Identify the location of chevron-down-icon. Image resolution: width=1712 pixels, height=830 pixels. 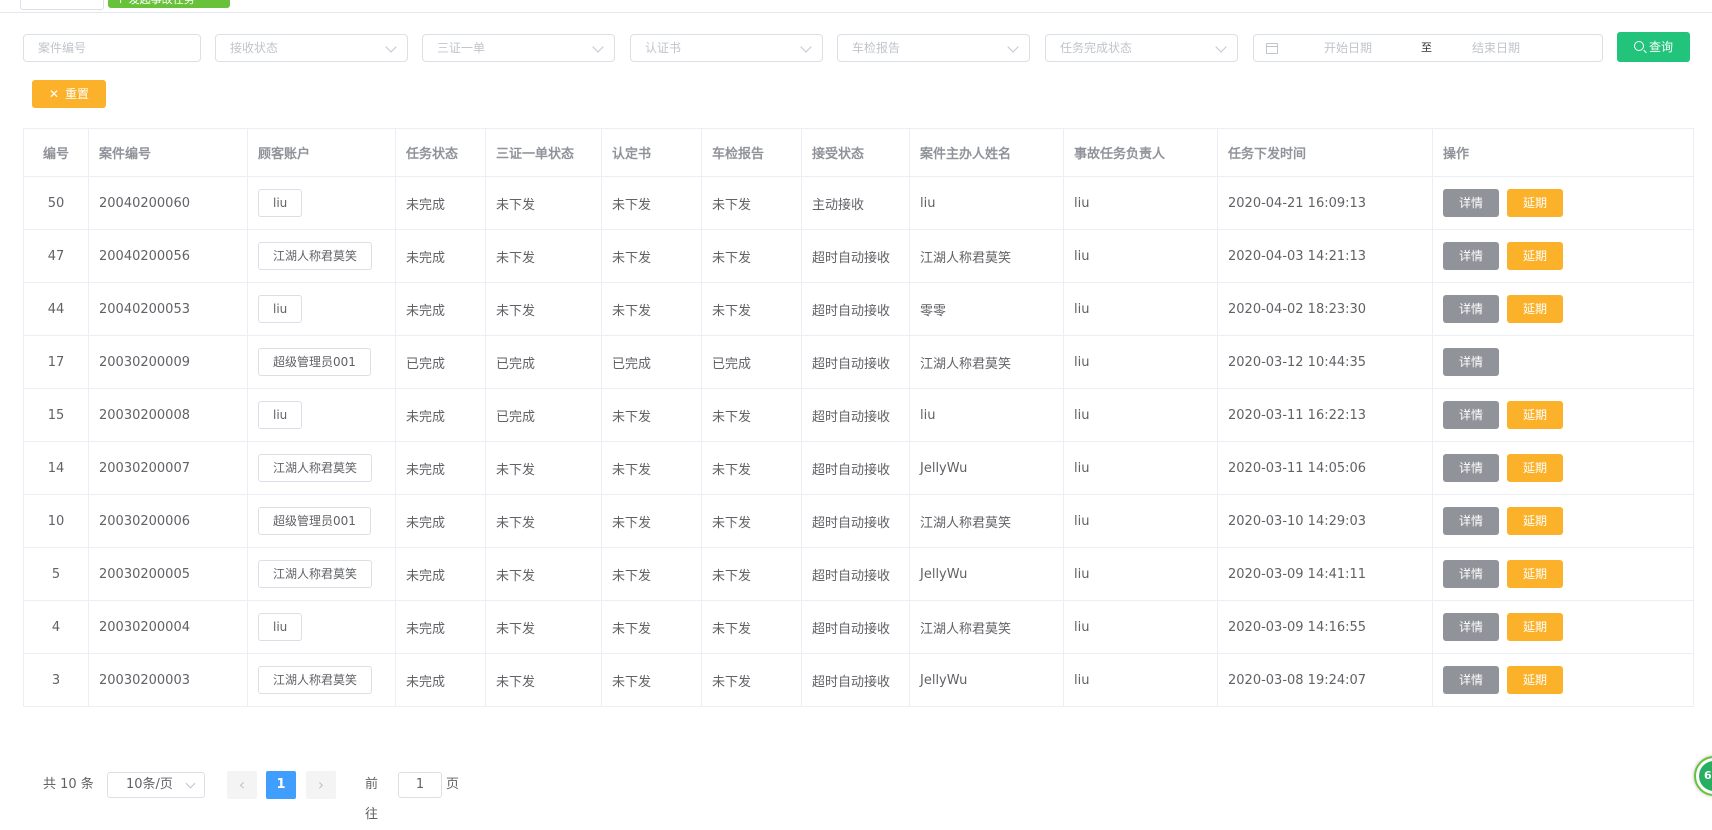
(391, 47).